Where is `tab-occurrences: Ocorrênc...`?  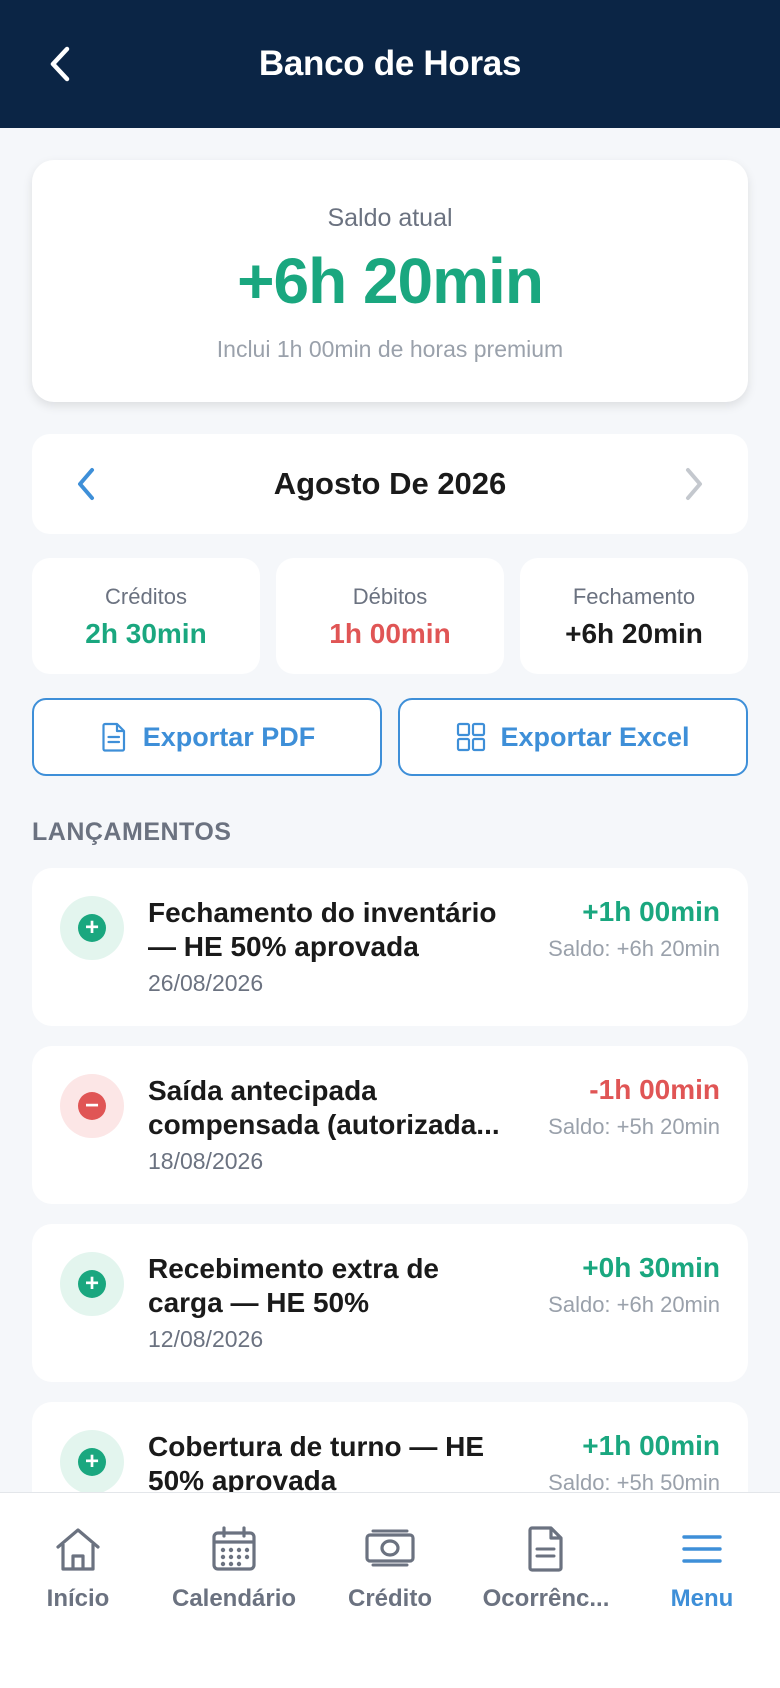 tab-occurrences: Ocorrênc... is located at coordinates (546, 1568).